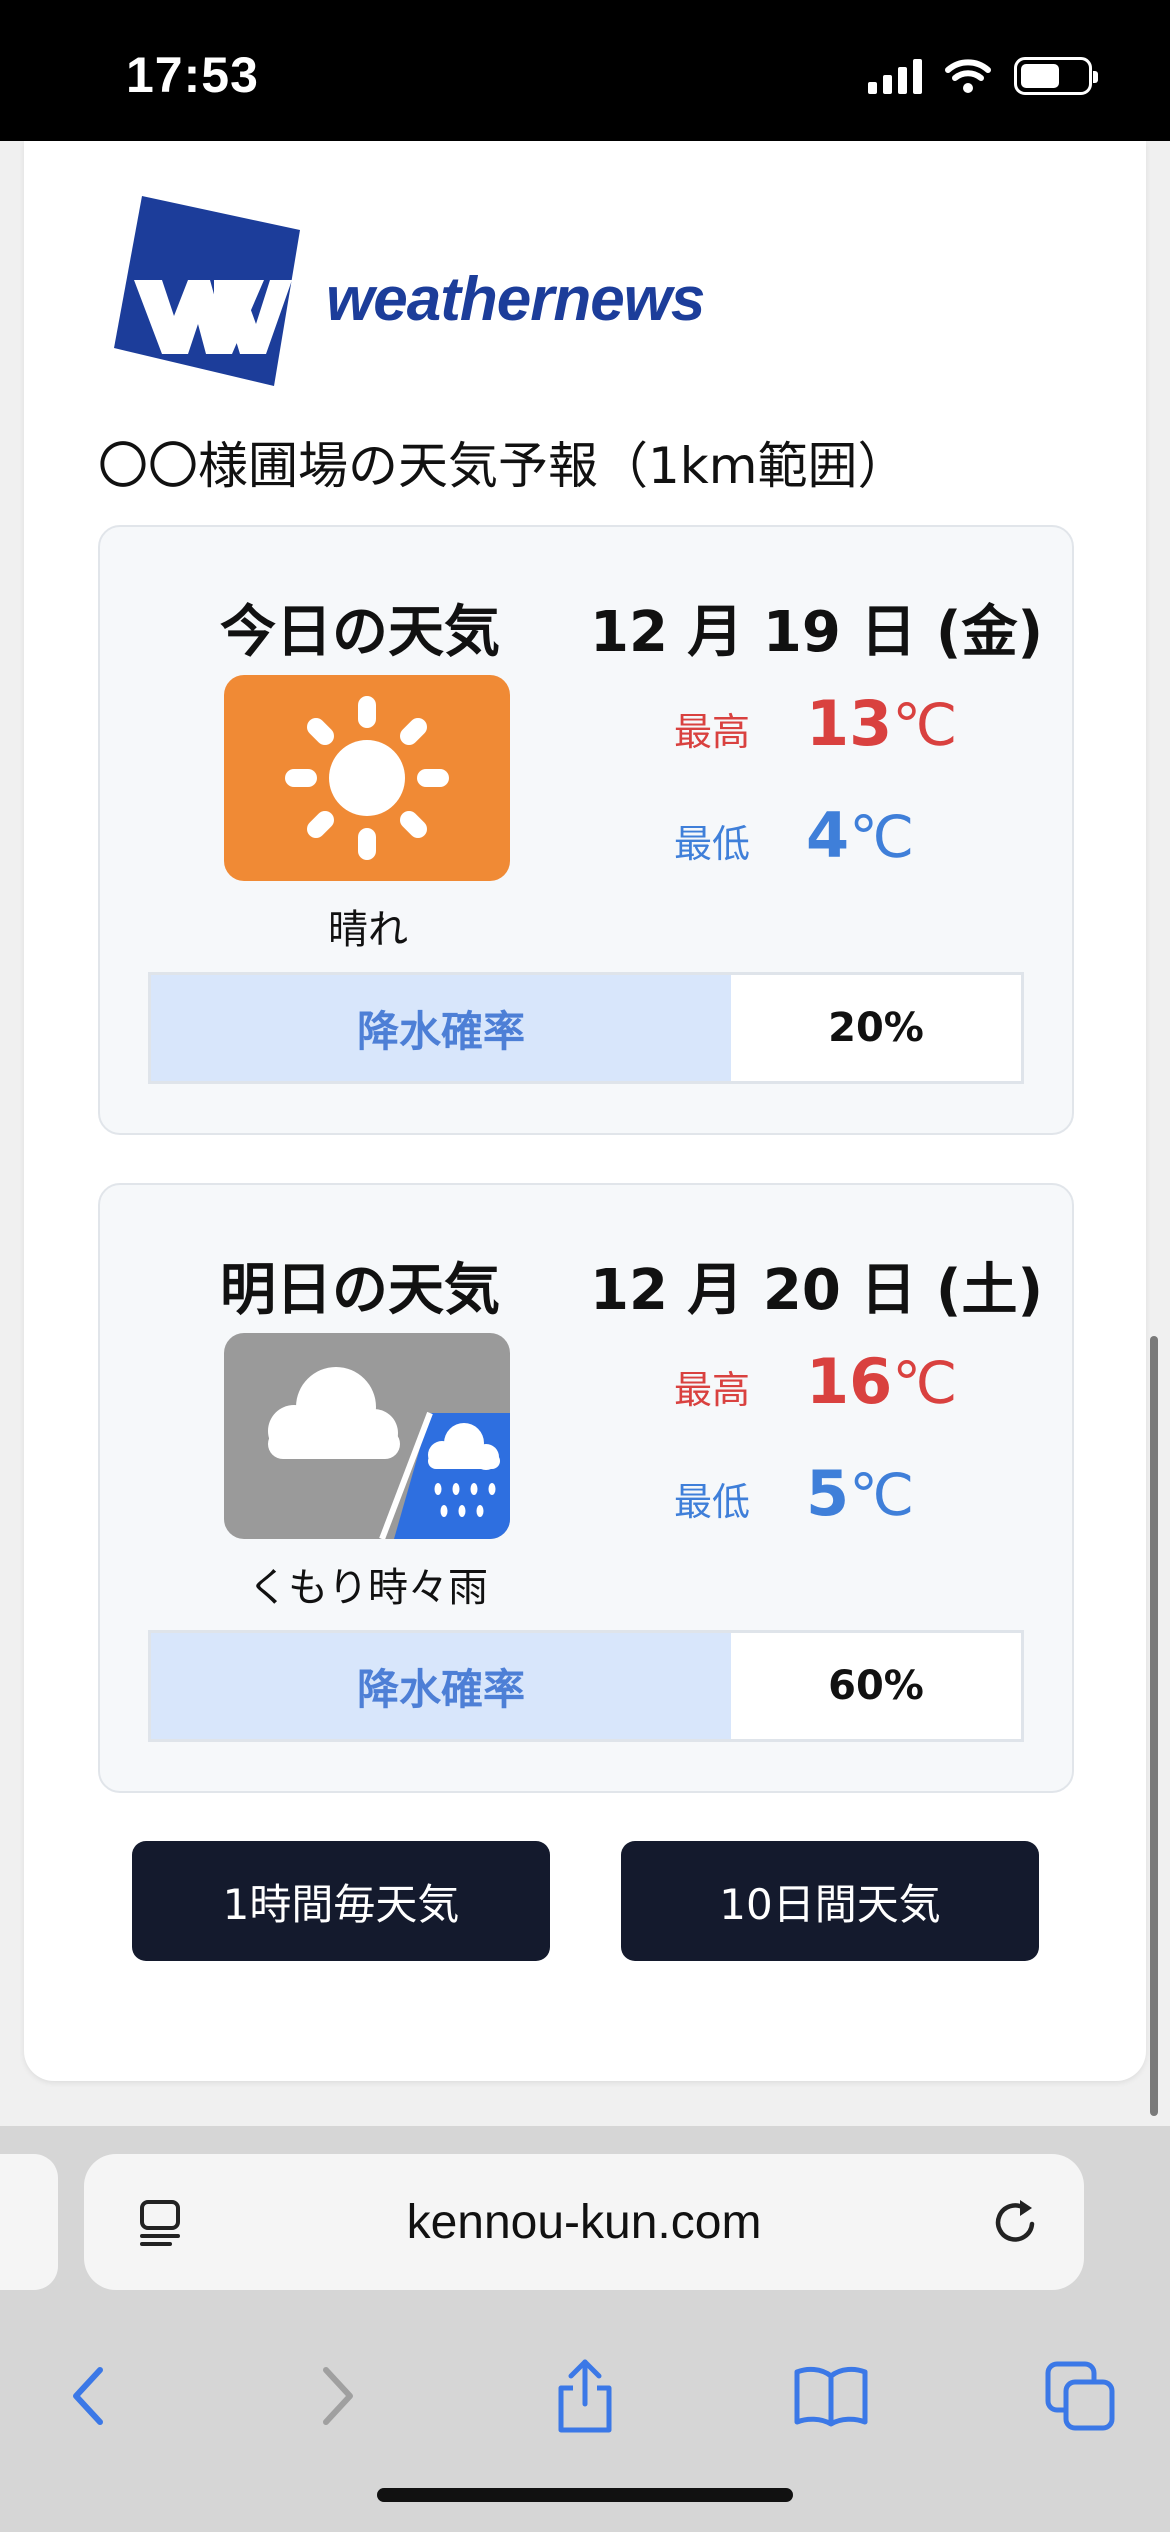 The width and height of the screenshot is (1170, 2532). I want to click on day-date: 12 月 20 日 (土), so click(817, 1290).